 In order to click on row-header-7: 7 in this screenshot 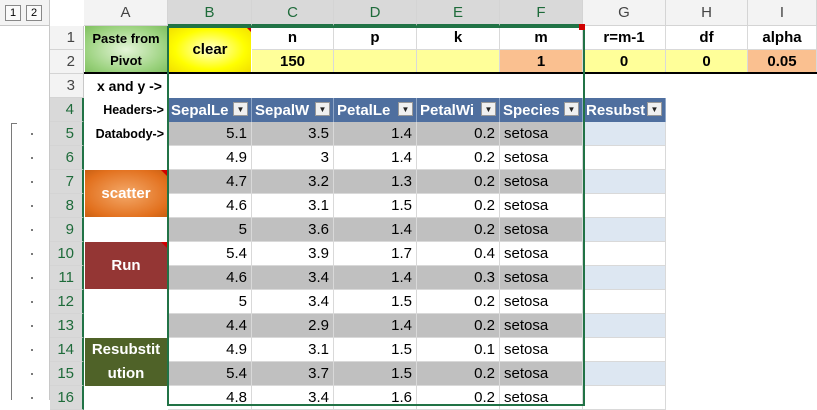, I will do `click(67, 182)`.